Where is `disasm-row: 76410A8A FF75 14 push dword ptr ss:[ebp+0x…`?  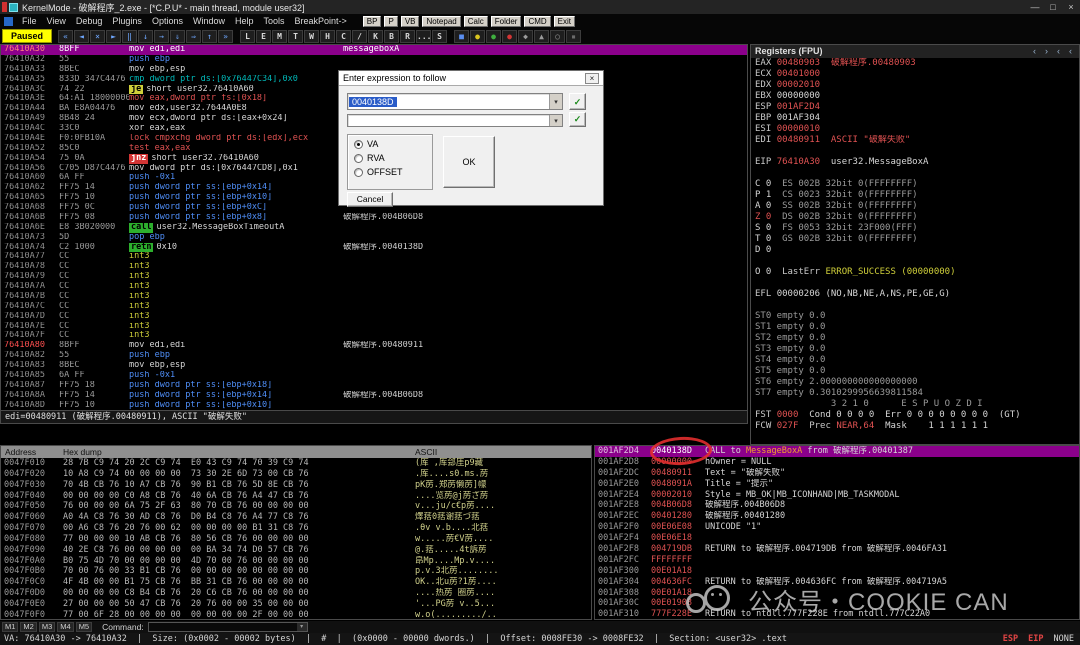
disasm-row: 76410A8A FF75 14 push dword ptr ss:[ebp+0x… is located at coordinates (374, 396).